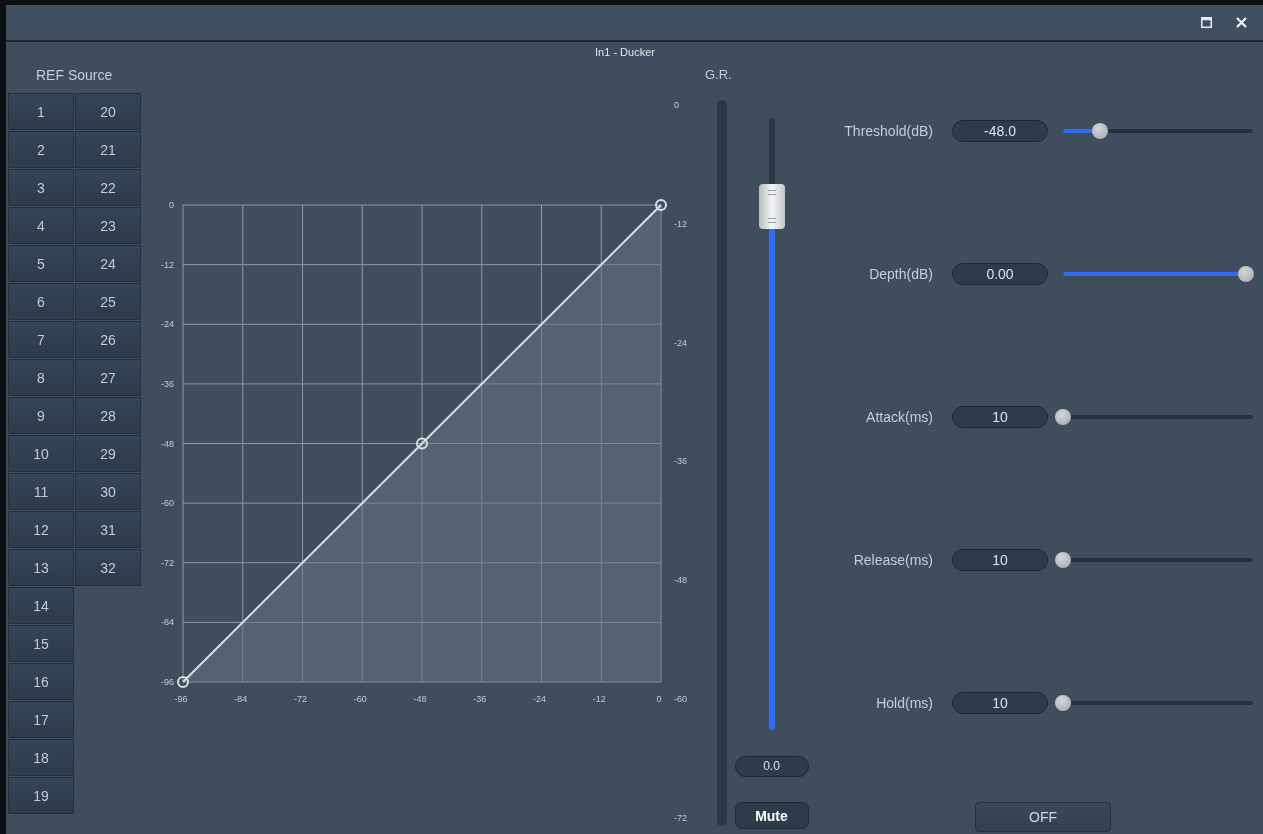 The height and width of the screenshot is (834, 1263). Describe the element at coordinates (41, 681) in the screenshot. I see `ref-source-button: 16` at that location.